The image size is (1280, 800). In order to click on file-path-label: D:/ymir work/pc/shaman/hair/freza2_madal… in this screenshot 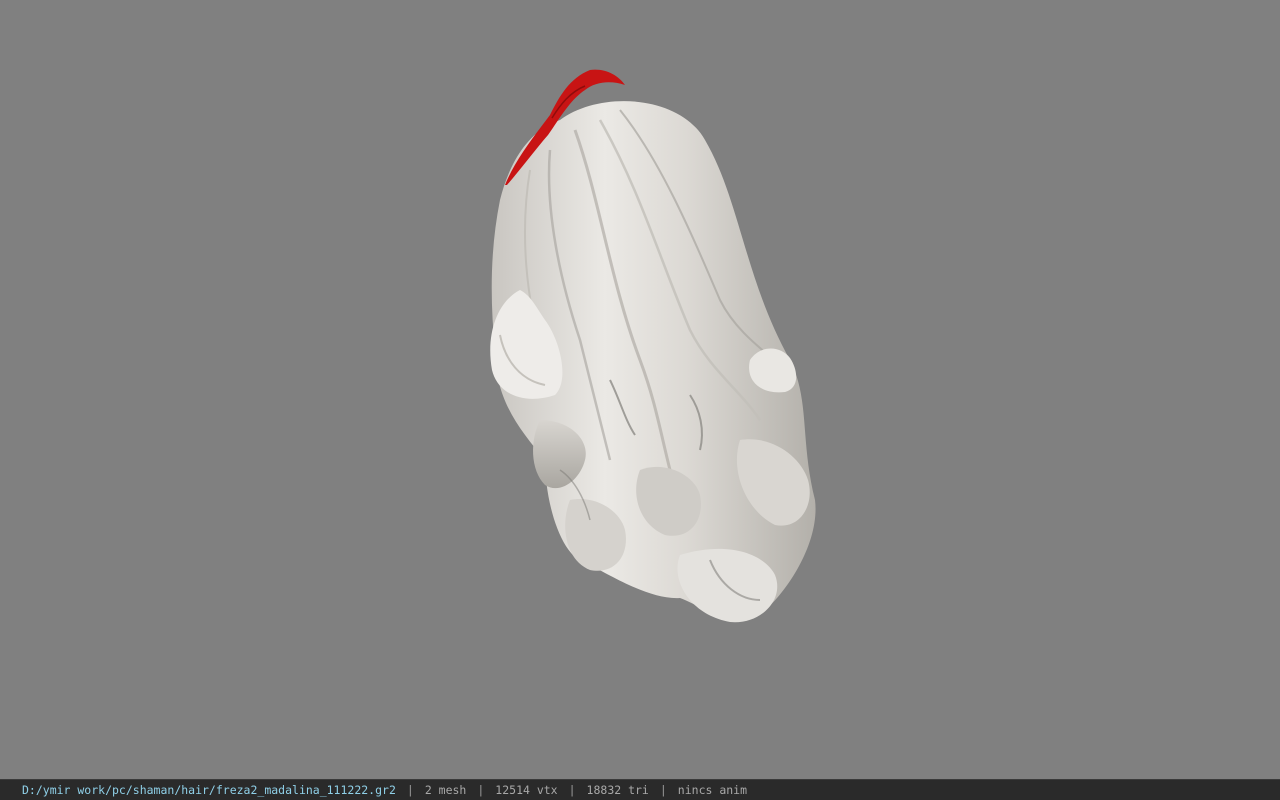, I will do `click(209, 790)`.